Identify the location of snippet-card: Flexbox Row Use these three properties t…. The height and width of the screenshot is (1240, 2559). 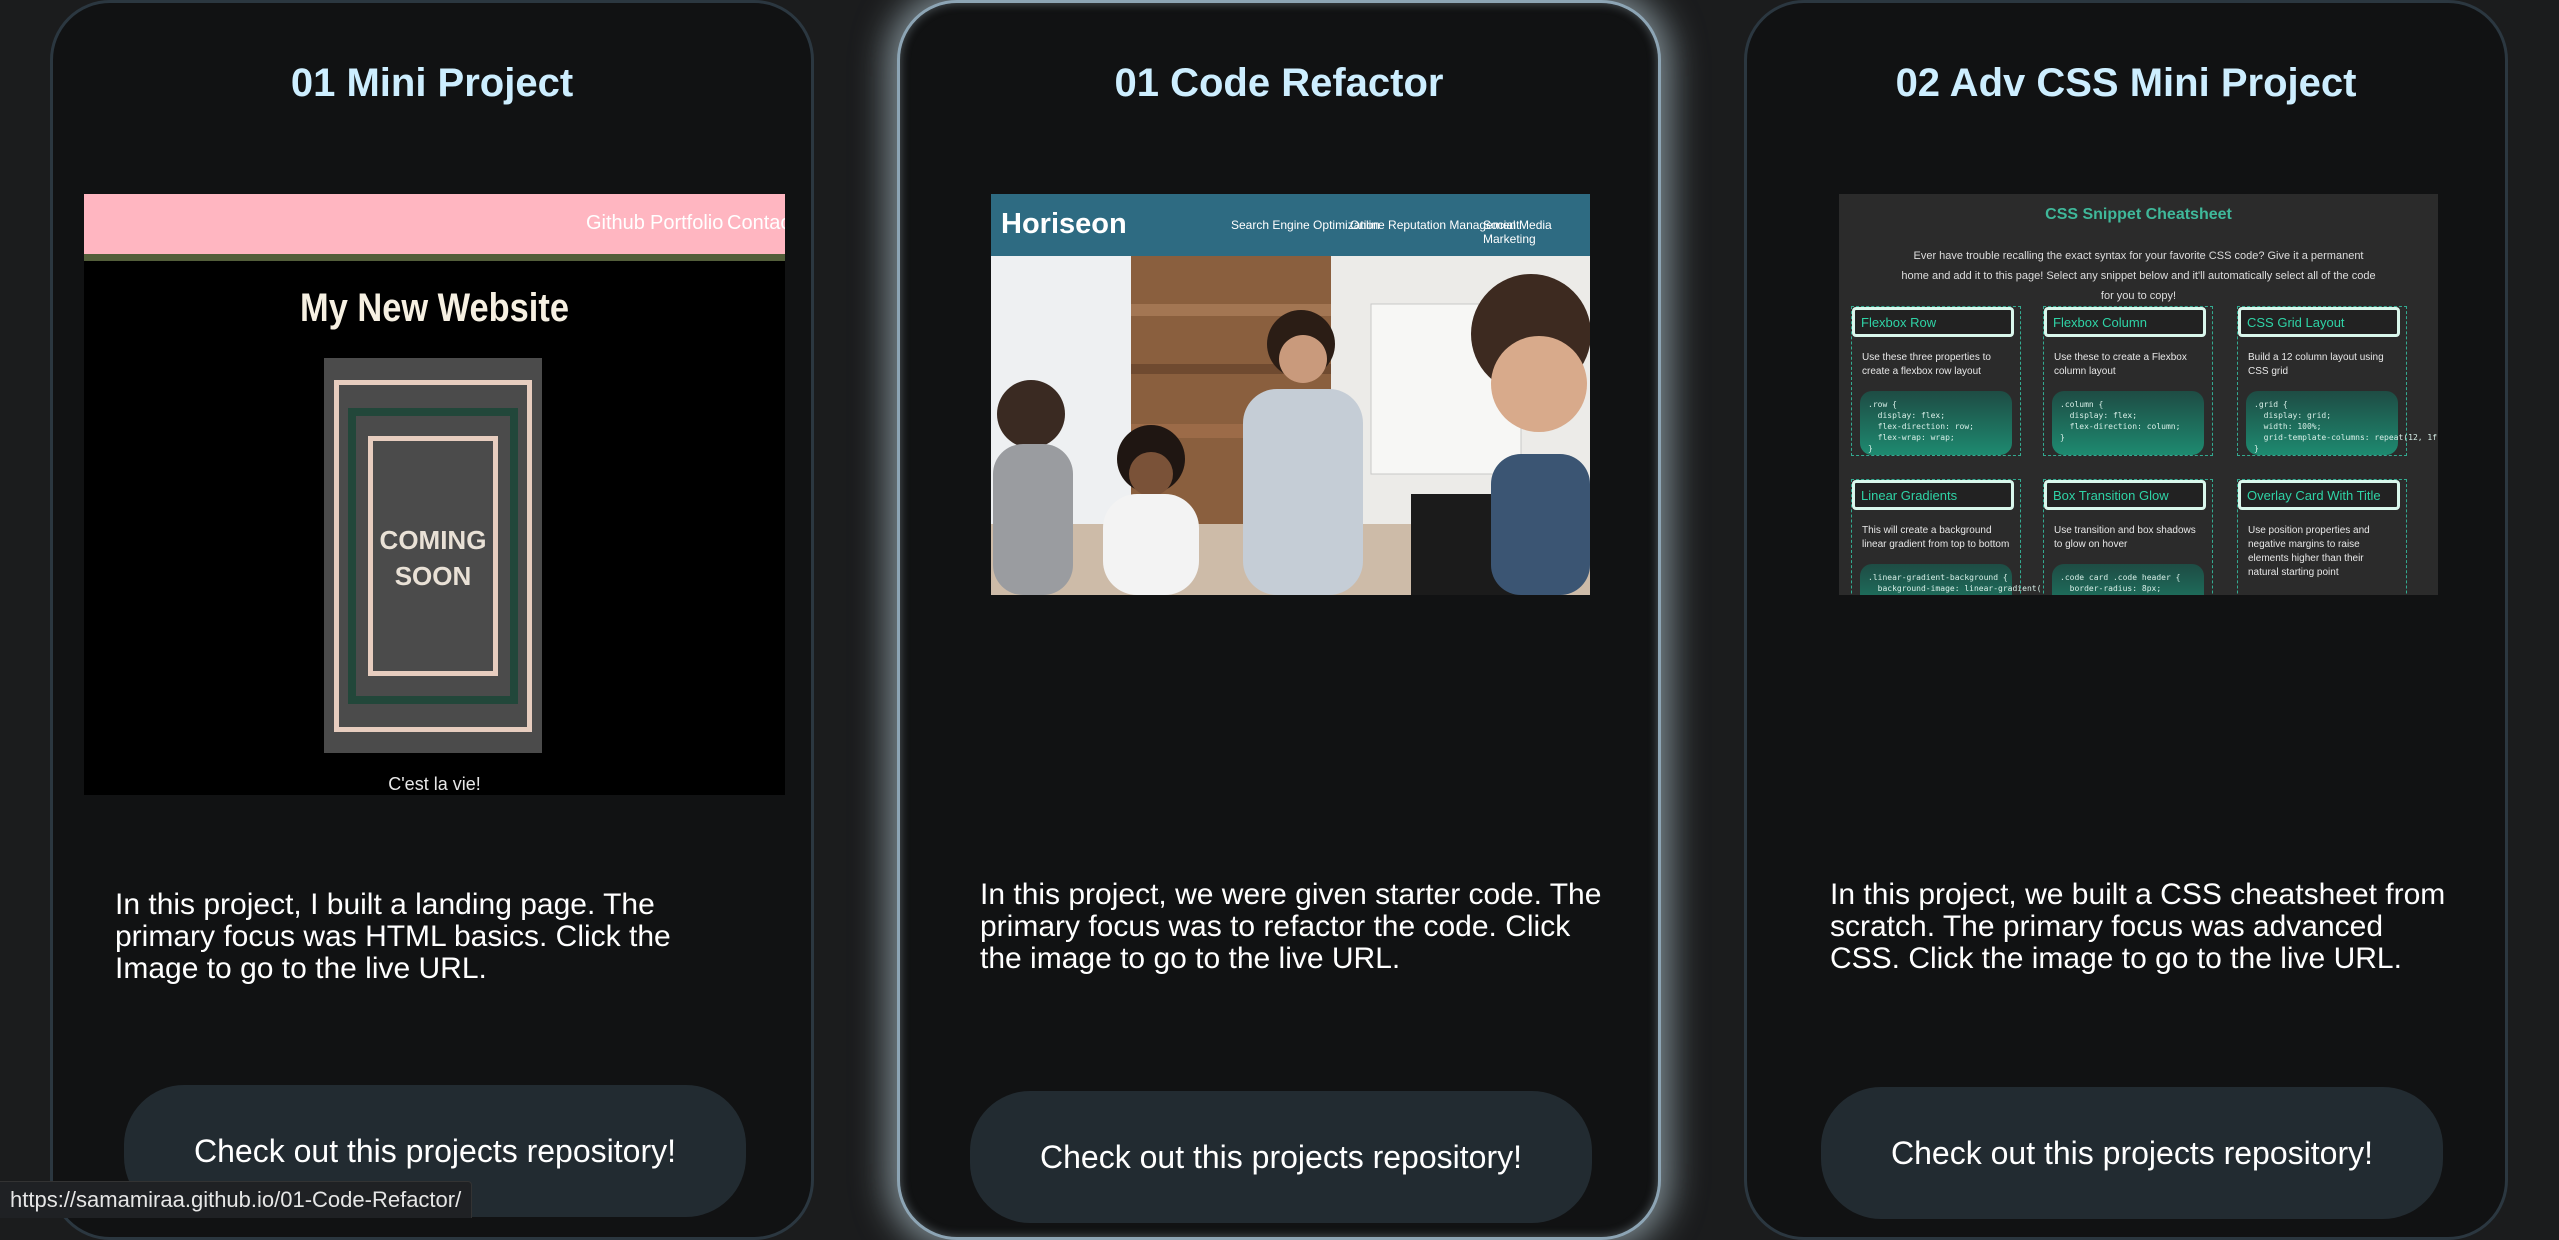
(1936, 381).